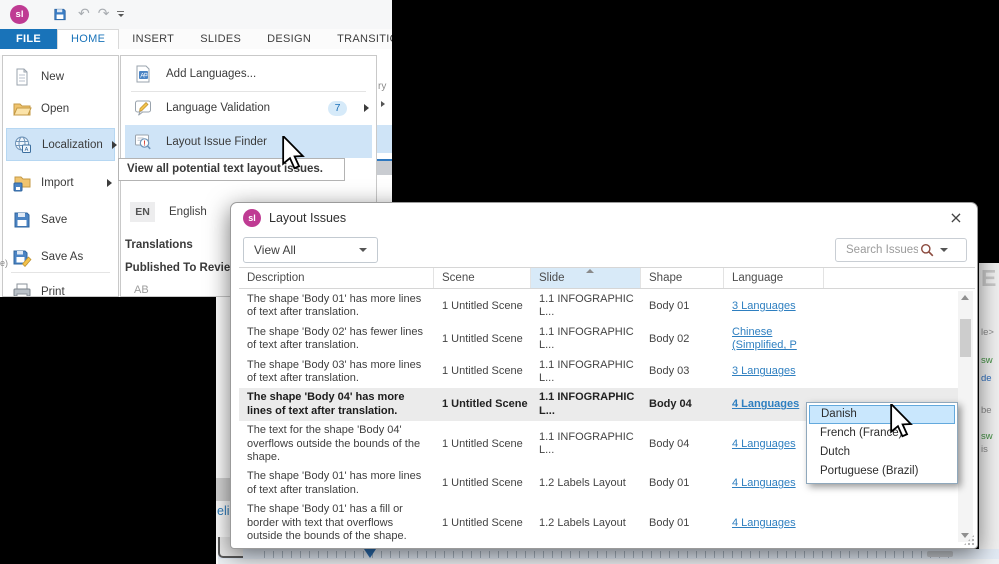  What do you see at coordinates (965, 416) in the screenshot?
I see `vertical-scrollbar` at bounding box center [965, 416].